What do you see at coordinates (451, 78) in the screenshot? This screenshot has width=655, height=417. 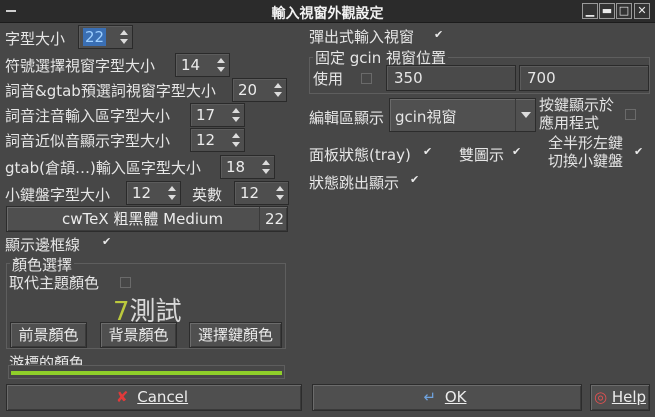 I see `x-position-field: 350` at bounding box center [451, 78].